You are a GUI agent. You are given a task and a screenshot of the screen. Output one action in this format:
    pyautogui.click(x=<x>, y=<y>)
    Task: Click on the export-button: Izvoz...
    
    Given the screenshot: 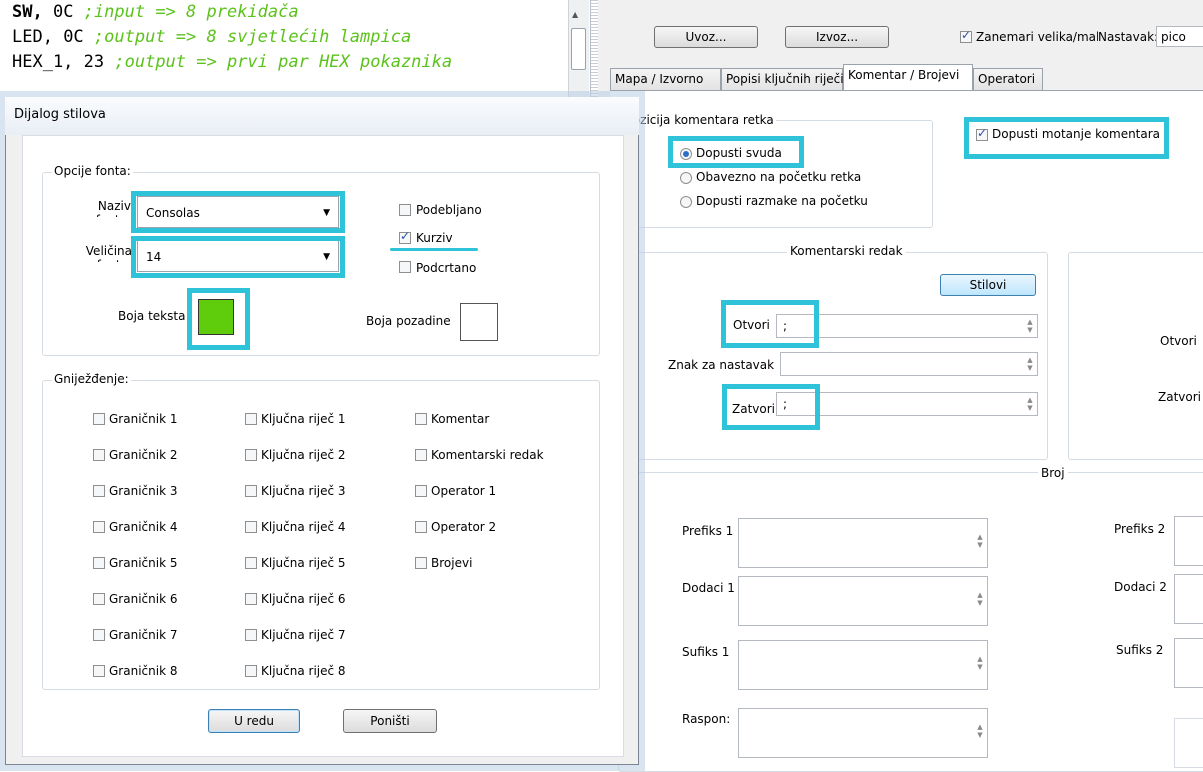 What is the action you would take?
    pyautogui.click(x=837, y=37)
    